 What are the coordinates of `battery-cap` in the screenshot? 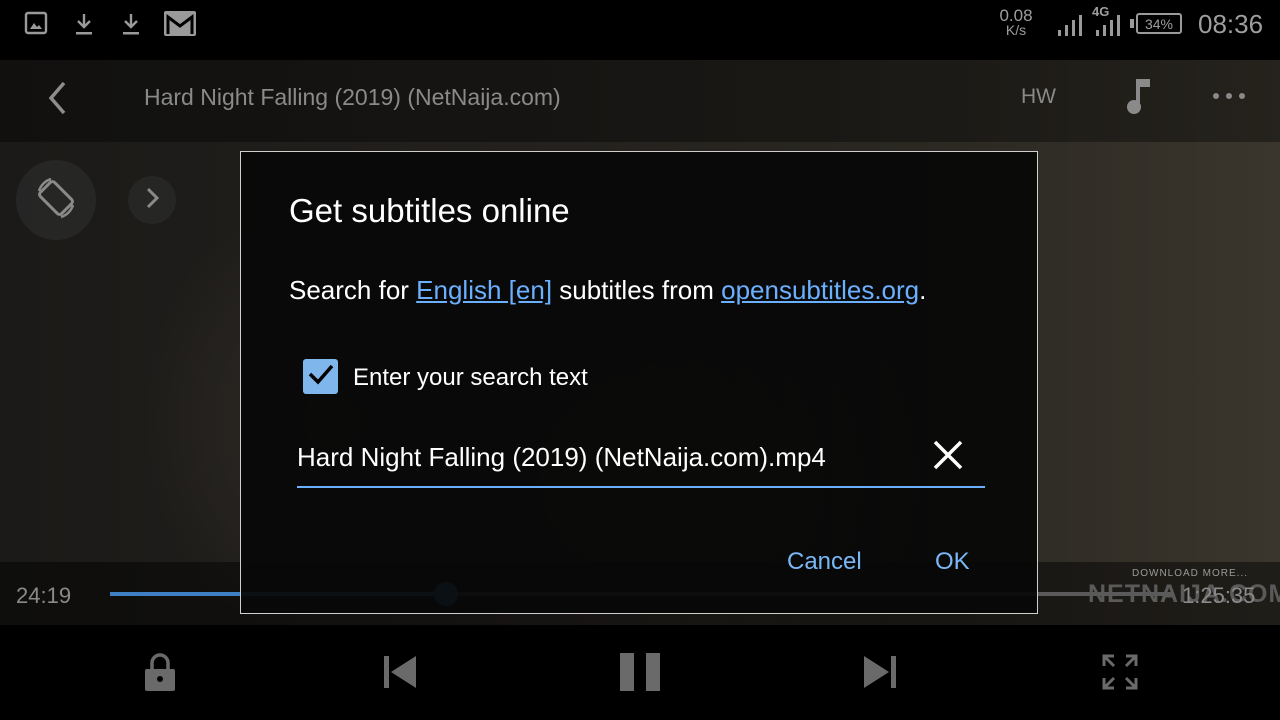 It's located at (1132, 23).